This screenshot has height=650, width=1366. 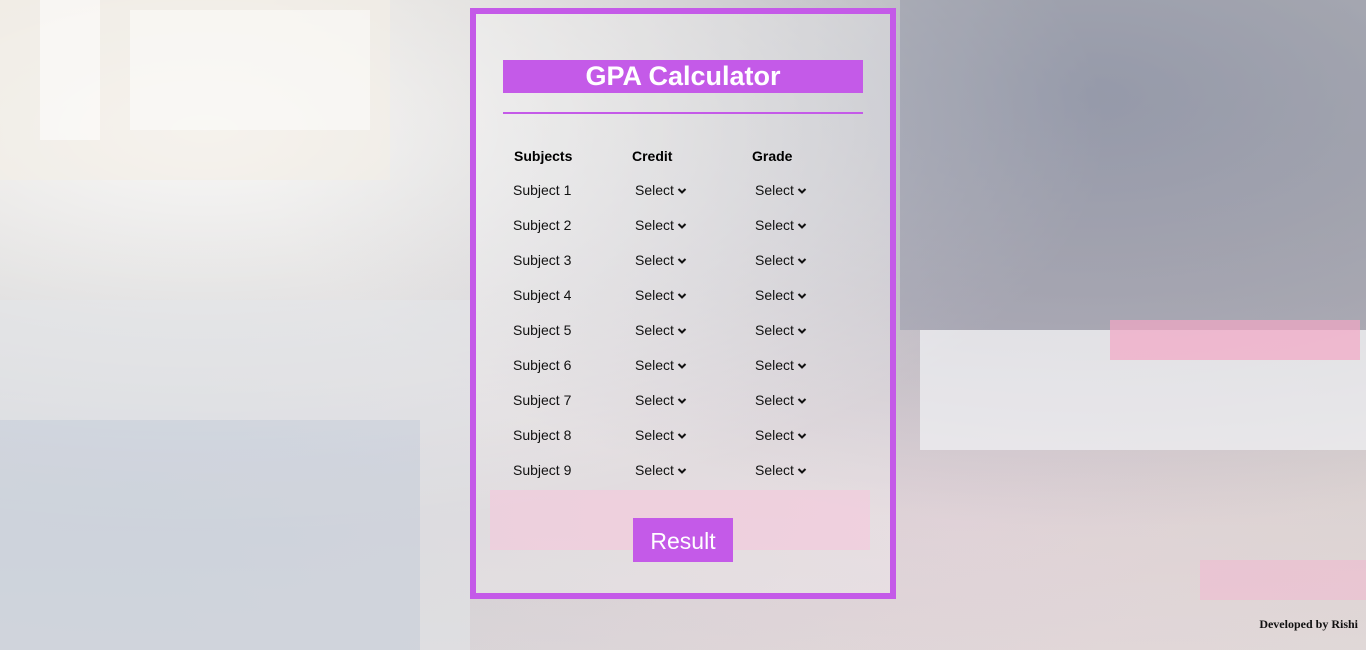 What do you see at coordinates (542, 435) in the screenshot?
I see `subject-label: Subject 8` at bounding box center [542, 435].